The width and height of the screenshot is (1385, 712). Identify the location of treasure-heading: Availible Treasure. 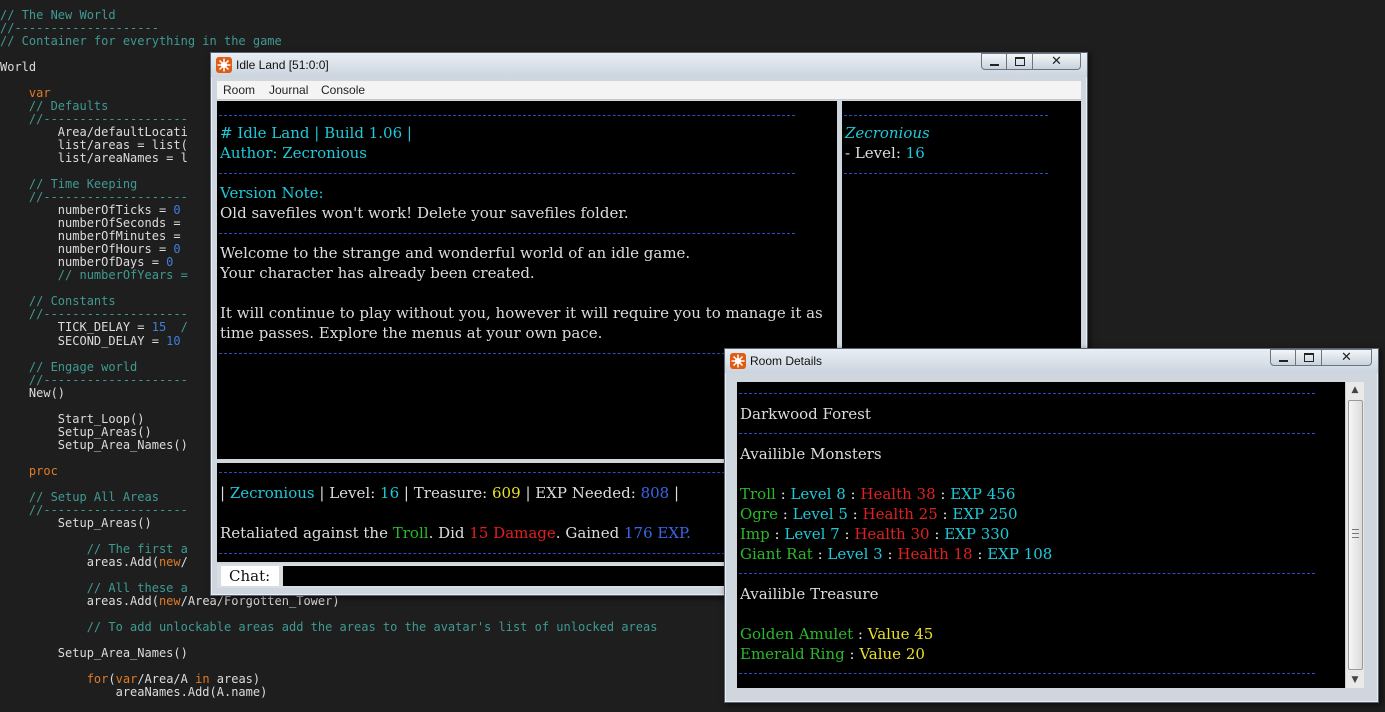
(809, 594).